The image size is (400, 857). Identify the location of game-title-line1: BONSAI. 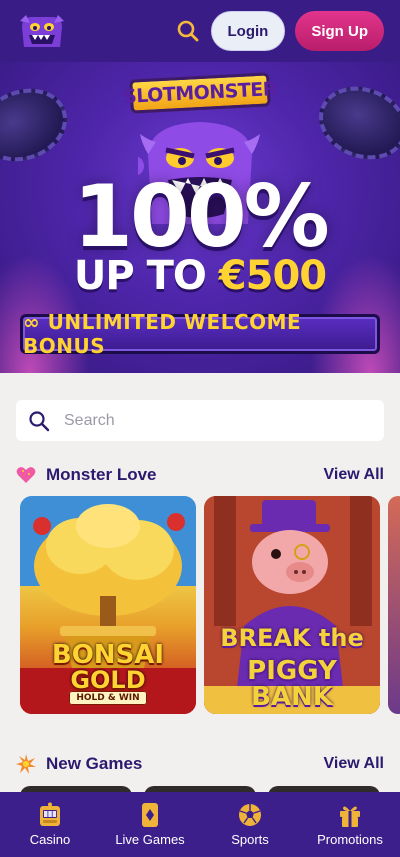
(108, 655).